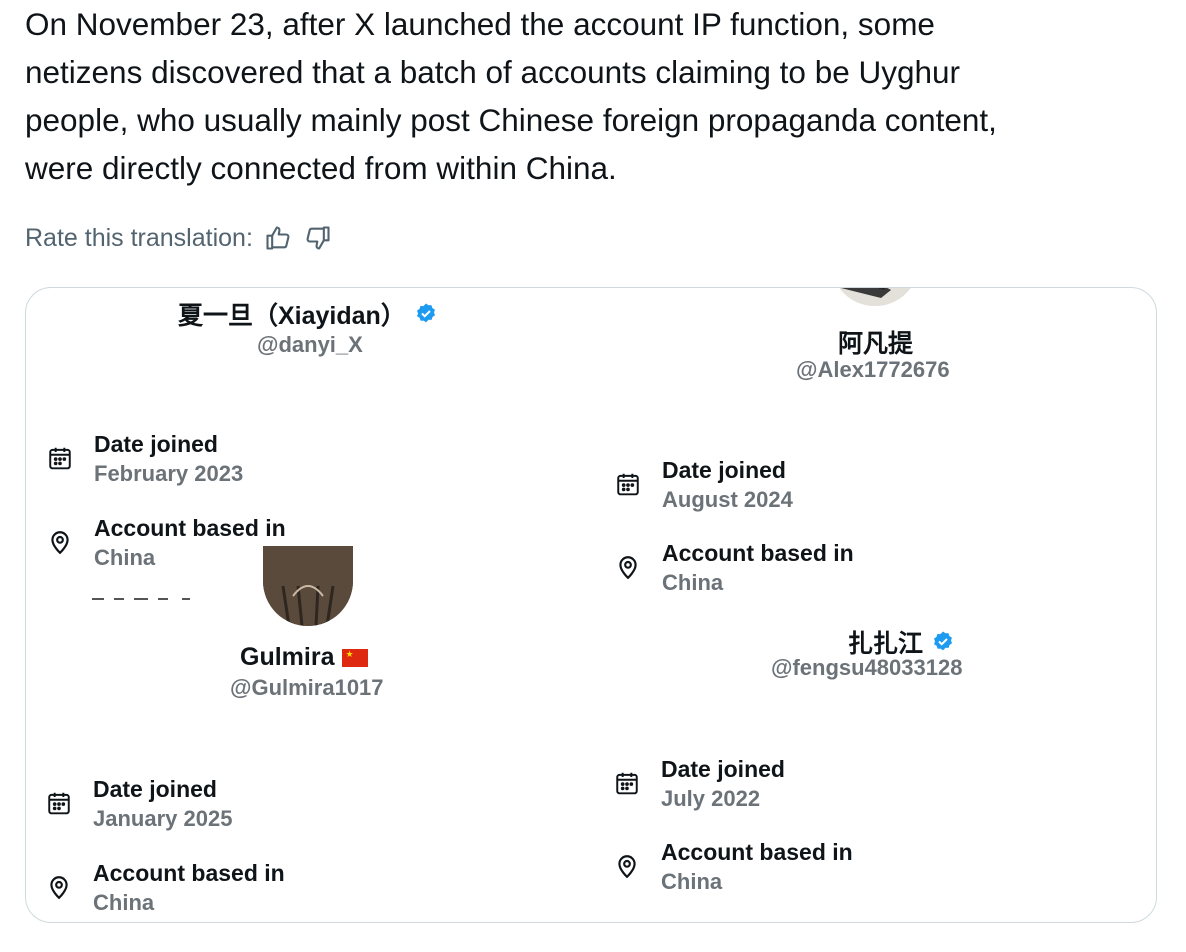 The width and height of the screenshot is (1186, 952). What do you see at coordinates (310, 344) in the screenshot?
I see `account-handle: @danyi_X` at bounding box center [310, 344].